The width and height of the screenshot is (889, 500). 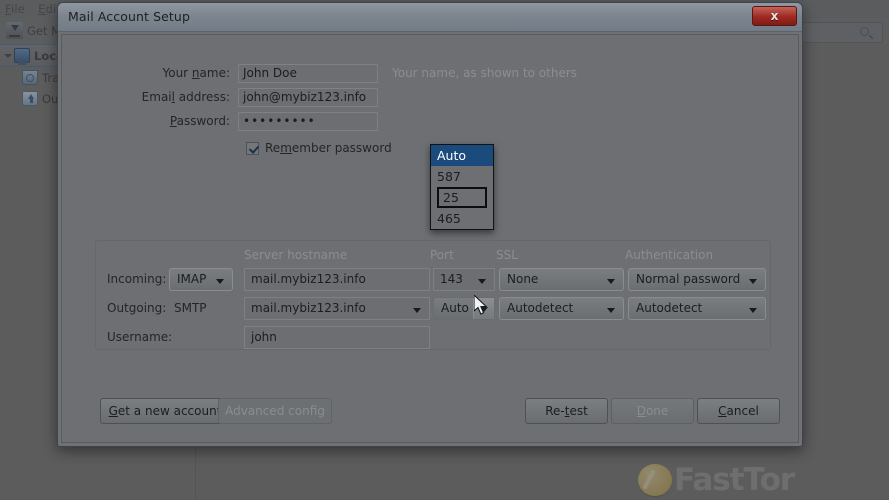 I want to click on port-option-25: 25, so click(x=462, y=197).